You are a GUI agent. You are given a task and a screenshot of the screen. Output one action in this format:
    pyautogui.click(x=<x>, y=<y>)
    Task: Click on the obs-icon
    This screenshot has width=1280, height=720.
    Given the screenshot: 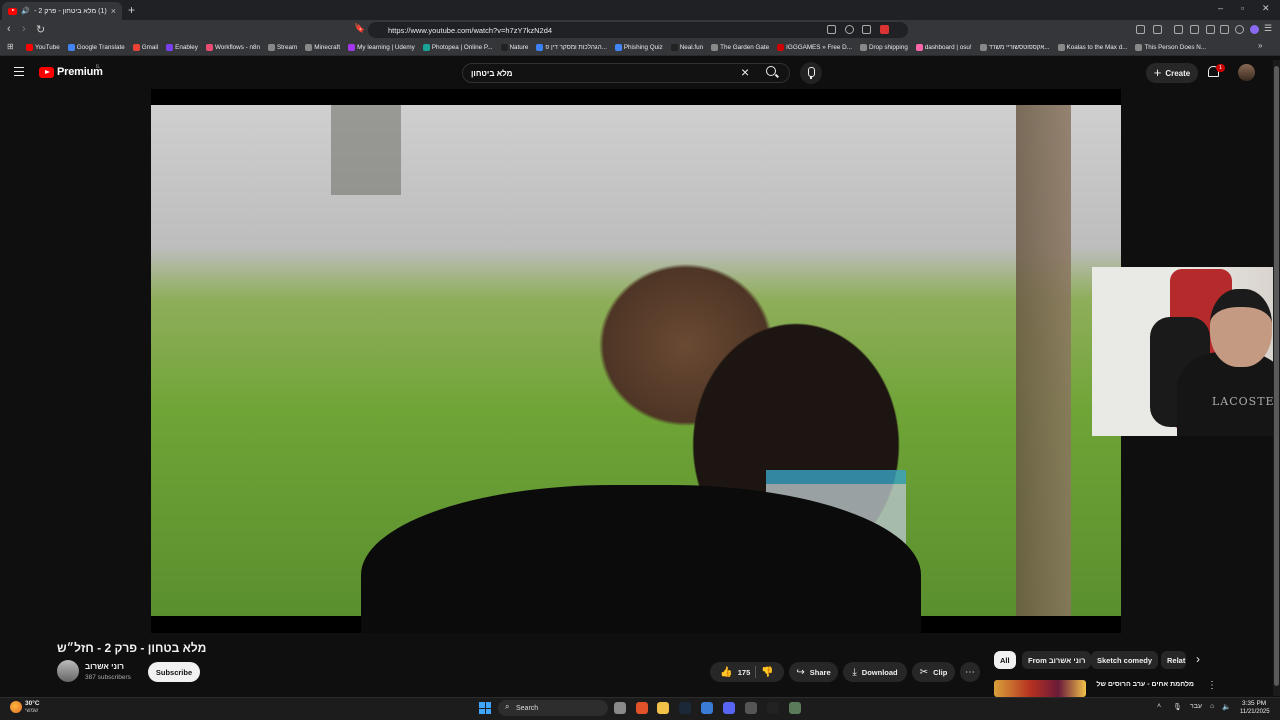 What is the action you would take?
    pyautogui.click(x=751, y=708)
    